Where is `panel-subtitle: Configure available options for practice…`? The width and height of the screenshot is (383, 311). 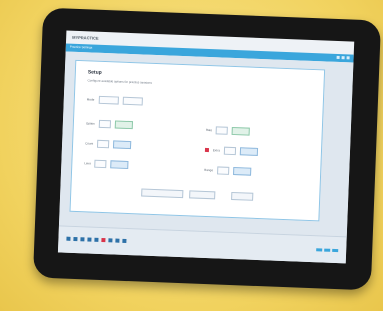 panel-subtitle: Configure available options for practice… is located at coordinates (119, 81).